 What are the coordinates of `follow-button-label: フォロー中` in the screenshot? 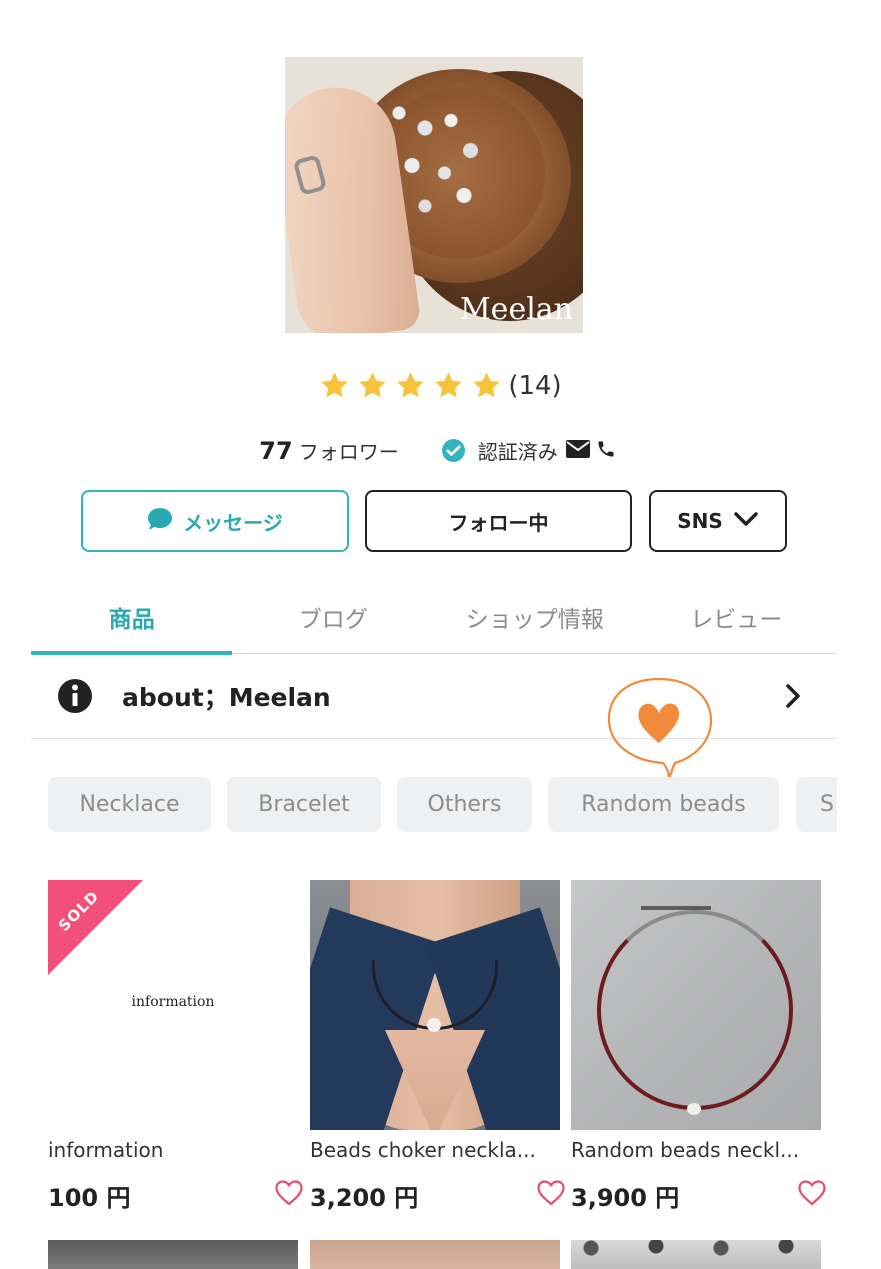 It's located at (498, 522).